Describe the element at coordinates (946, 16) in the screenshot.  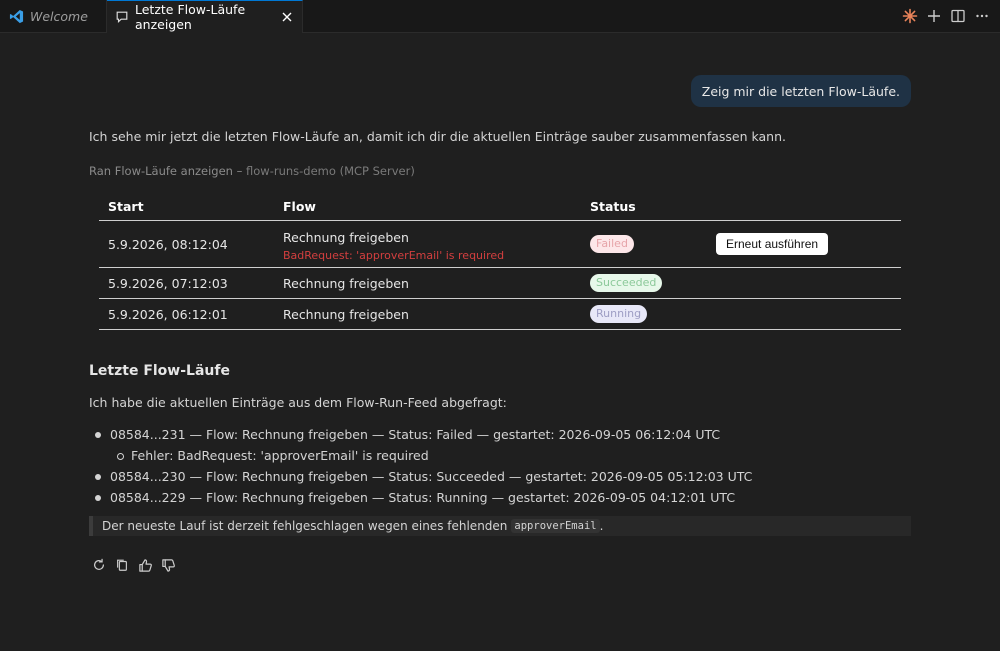
I see `editor-actions` at that location.